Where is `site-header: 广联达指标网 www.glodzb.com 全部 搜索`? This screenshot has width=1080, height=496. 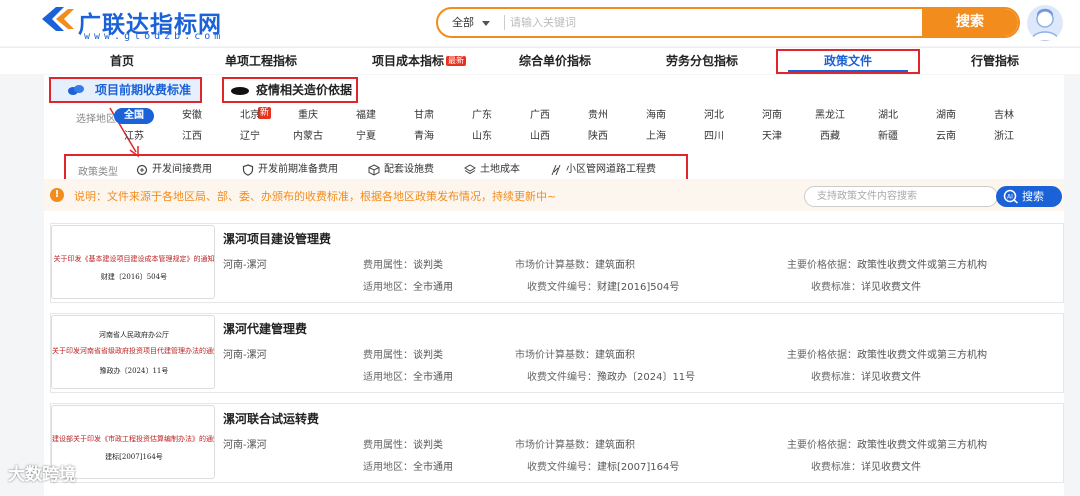
site-header: 广联达指标网 www.glodzb.com 全部 搜索 is located at coordinates (540, 23).